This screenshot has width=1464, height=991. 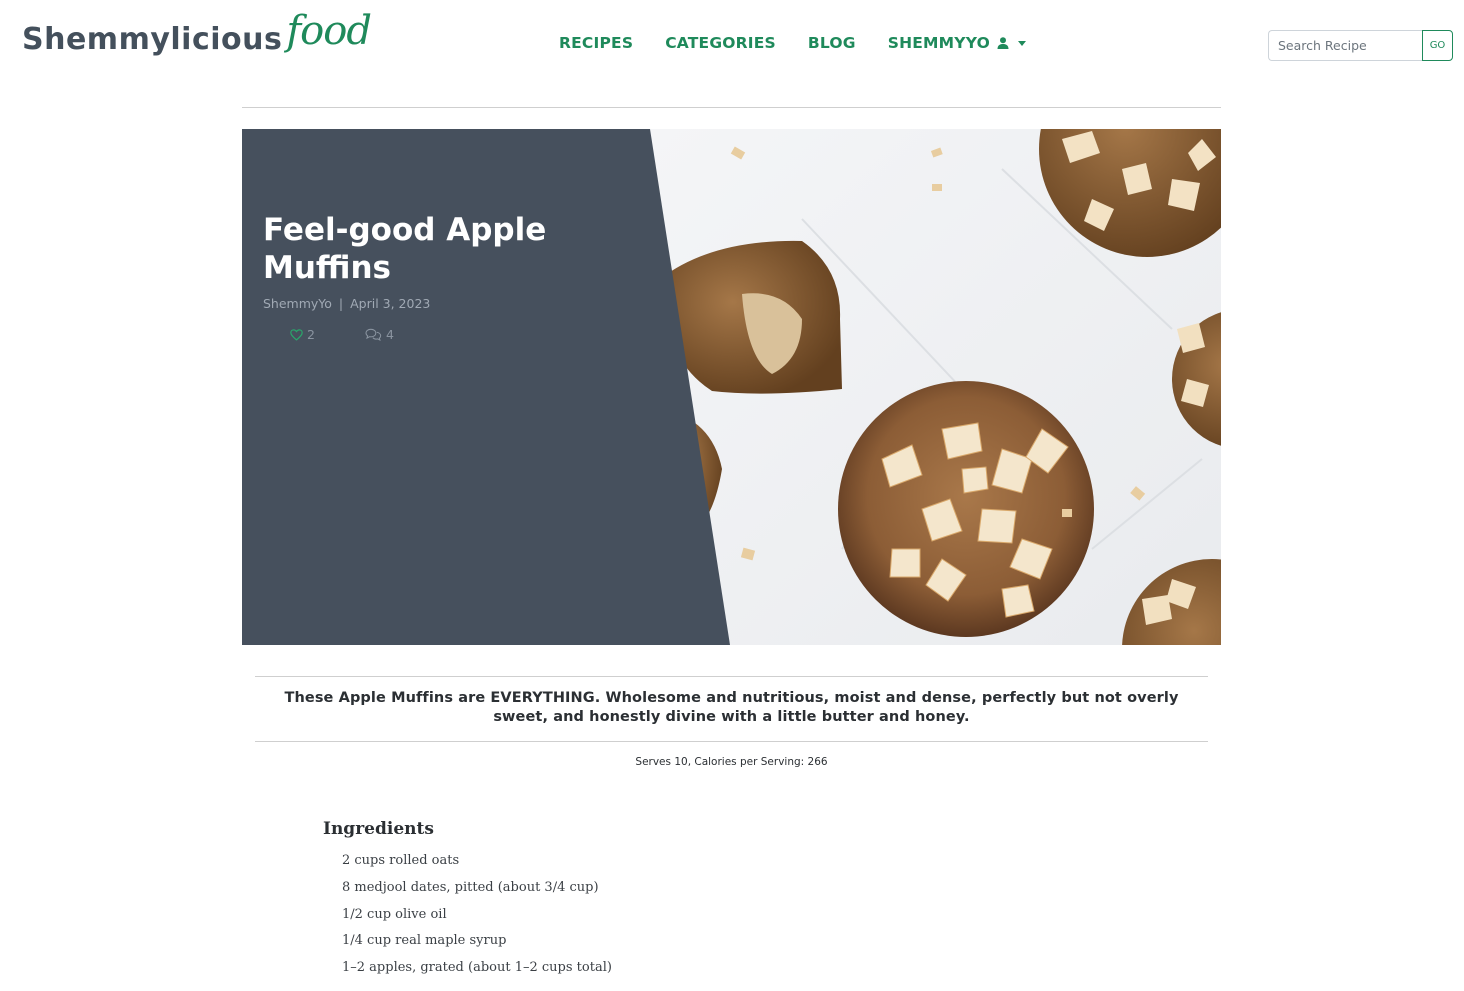 What do you see at coordinates (424, 941) in the screenshot?
I see `ingredient-item: 1/4 cup real maple syrup` at bounding box center [424, 941].